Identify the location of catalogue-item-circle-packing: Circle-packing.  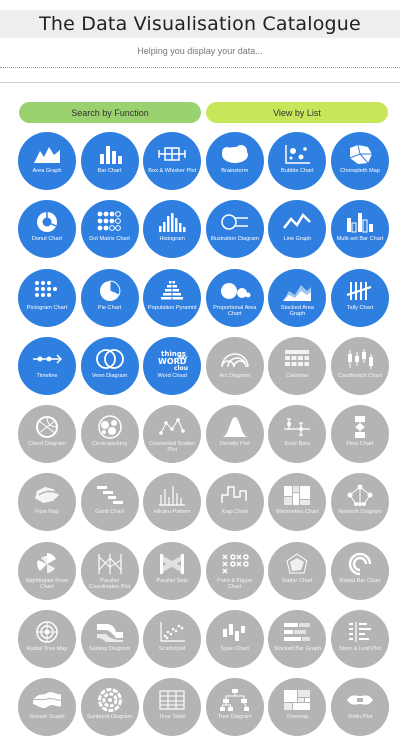
(109, 434).